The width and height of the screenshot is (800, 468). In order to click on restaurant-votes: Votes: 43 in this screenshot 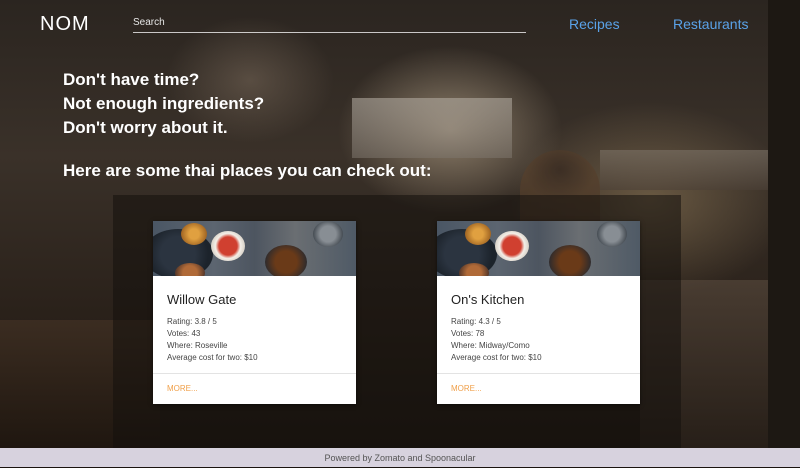, I will do `click(184, 333)`.